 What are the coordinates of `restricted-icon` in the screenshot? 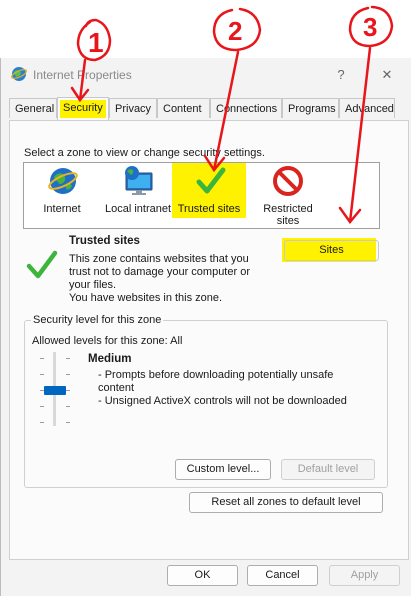 It's located at (288, 182).